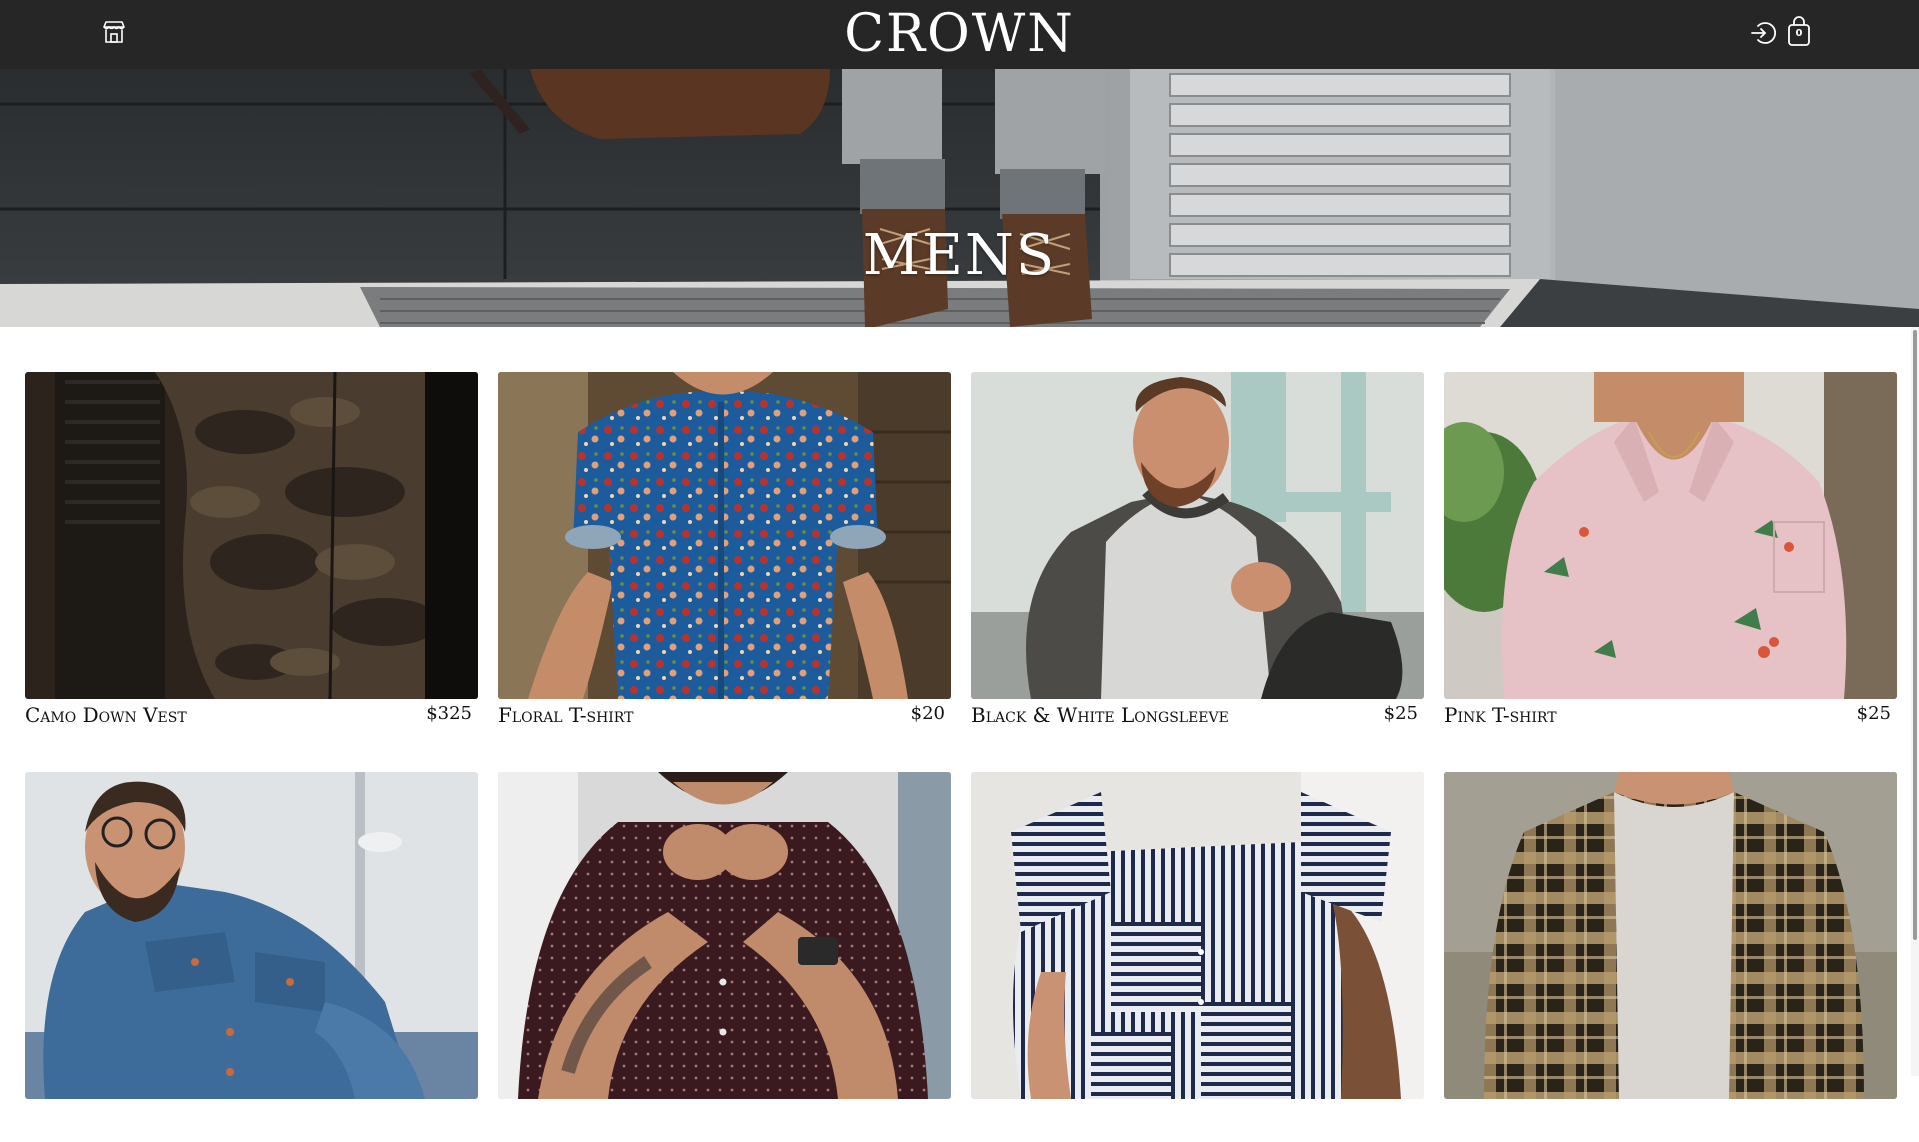  I want to click on product-card: Floral T-shirt $20, so click(724, 557).